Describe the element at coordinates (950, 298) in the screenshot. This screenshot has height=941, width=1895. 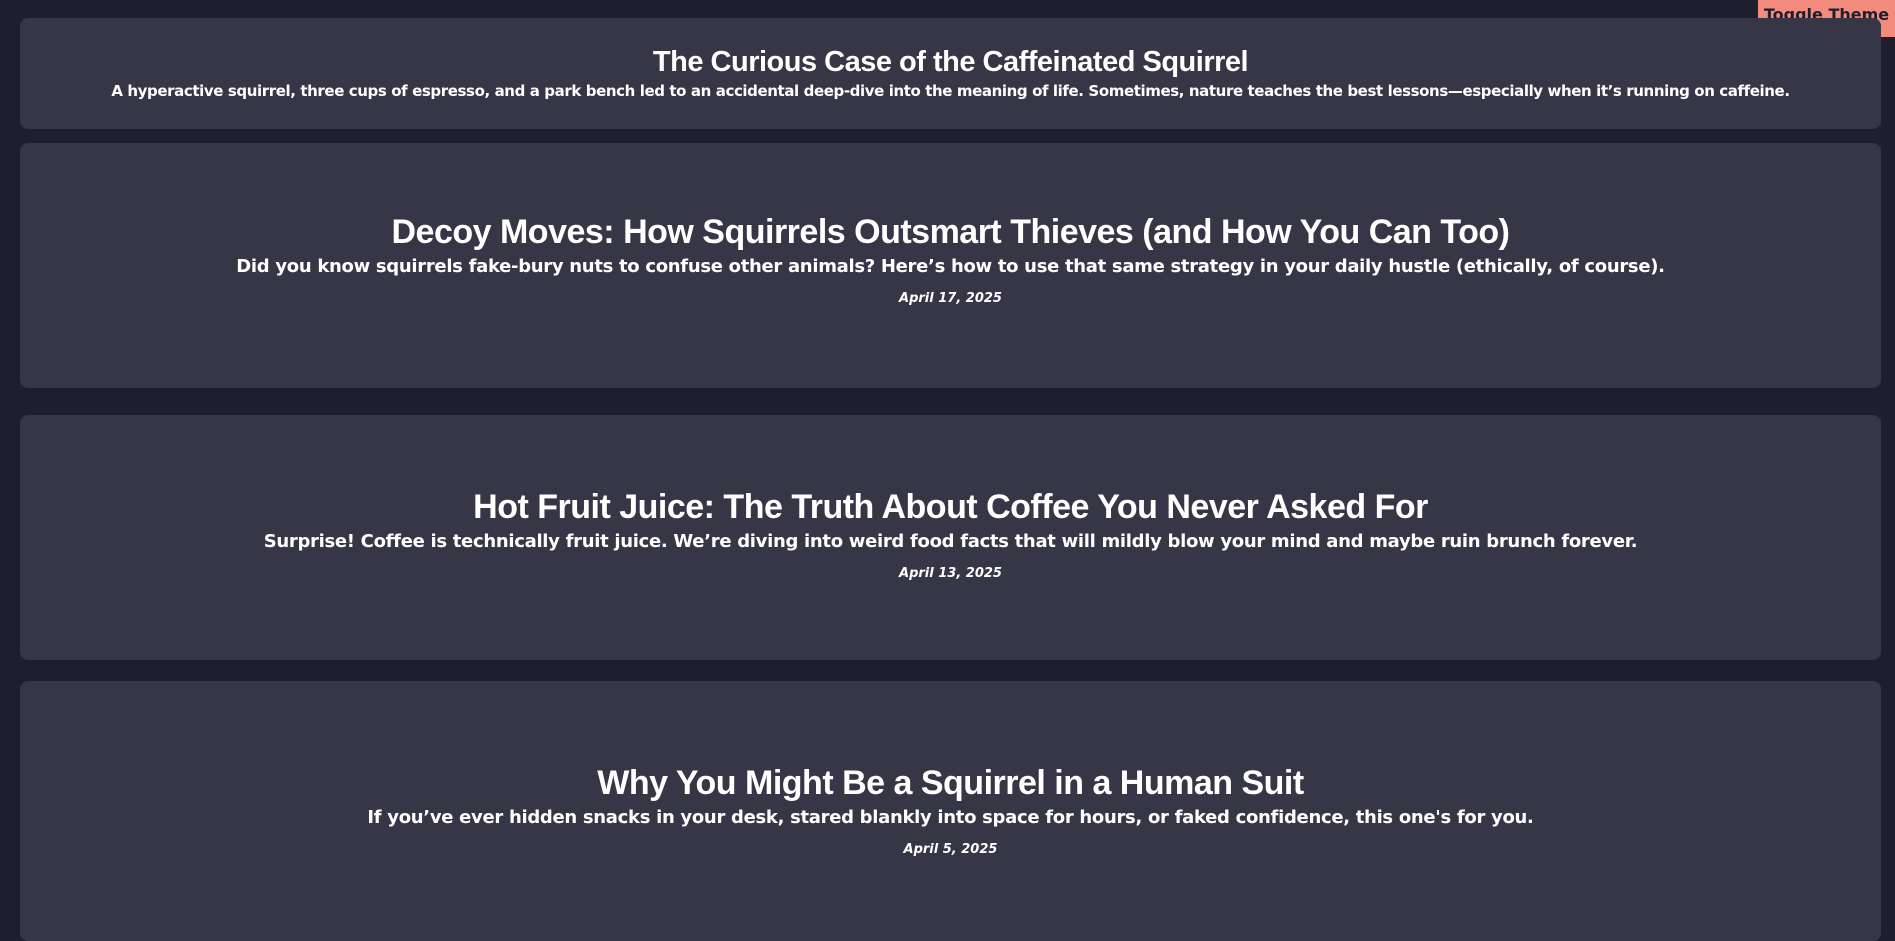
I see `post-date: April 17, 2025` at that location.